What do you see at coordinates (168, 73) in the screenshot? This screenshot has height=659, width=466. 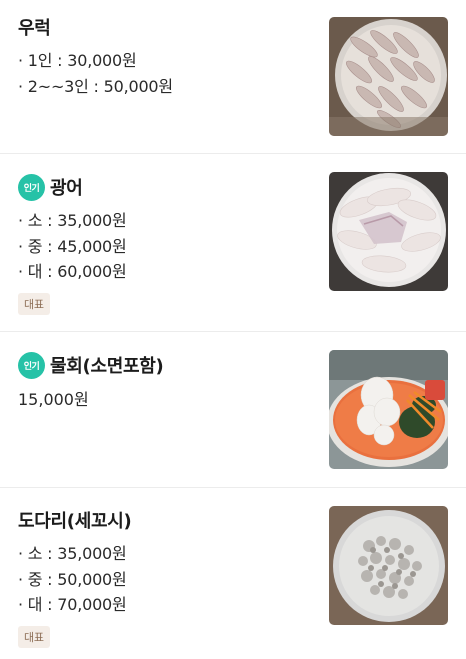 I see `price-list: · 1인 : 30,000원 · 2~~3인 : 50,000원` at bounding box center [168, 73].